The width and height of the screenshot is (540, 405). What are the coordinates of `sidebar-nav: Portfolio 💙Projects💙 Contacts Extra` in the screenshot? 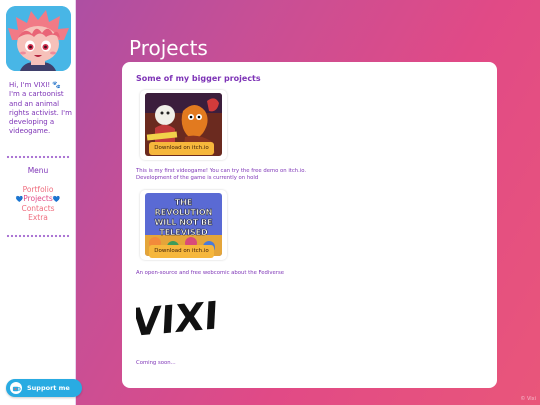 It's located at (38, 203).